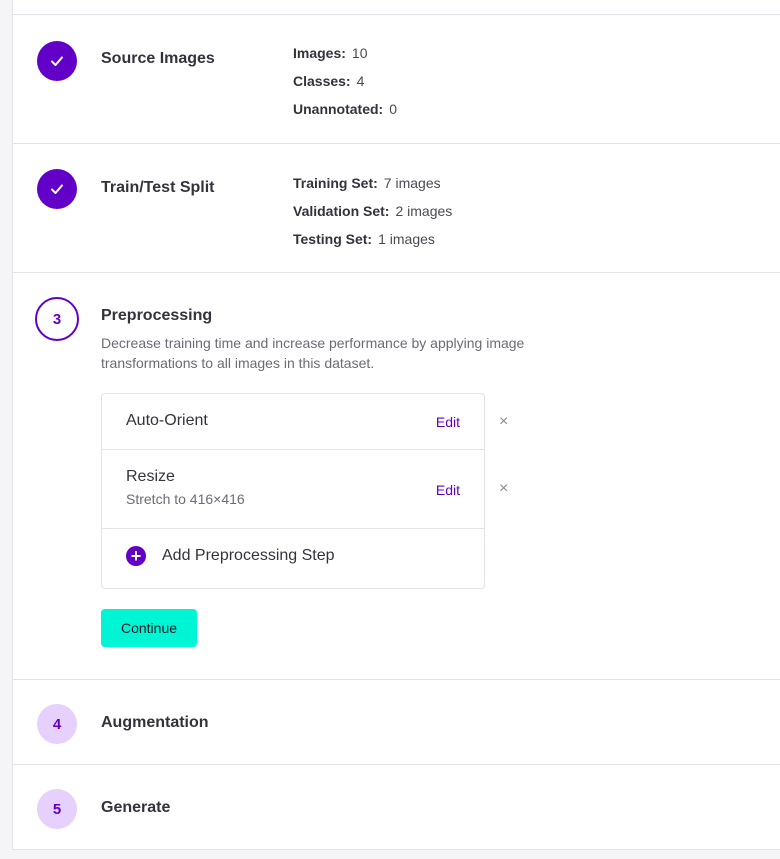 This screenshot has width=780, height=859. Describe the element at coordinates (155, 722) in the screenshot. I see `step-title: Augmentation` at that location.